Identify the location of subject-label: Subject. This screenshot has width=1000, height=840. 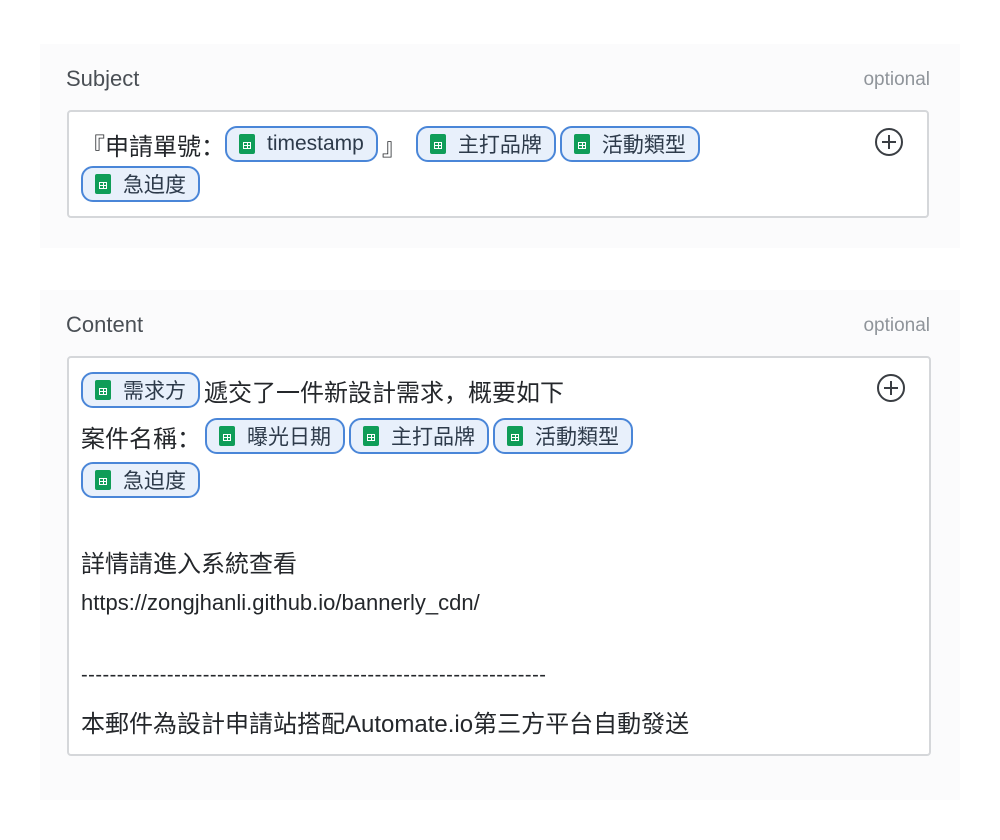
(103, 78).